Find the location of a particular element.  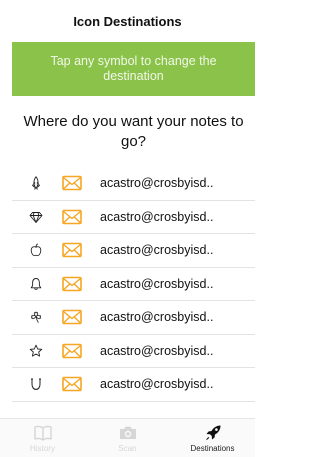

bell-icon is located at coordinates (36, 283).